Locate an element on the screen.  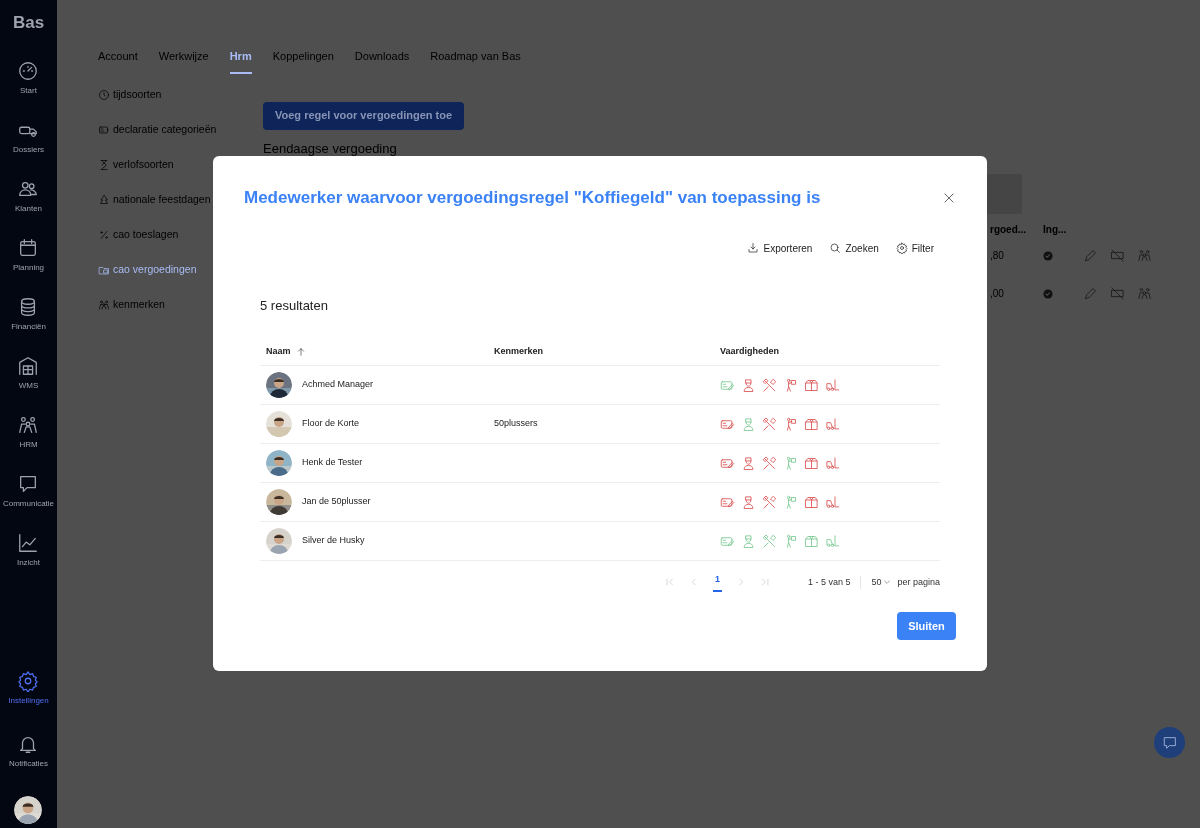
menu-item: cao vergoedingen is located at coordinates (180, 270).